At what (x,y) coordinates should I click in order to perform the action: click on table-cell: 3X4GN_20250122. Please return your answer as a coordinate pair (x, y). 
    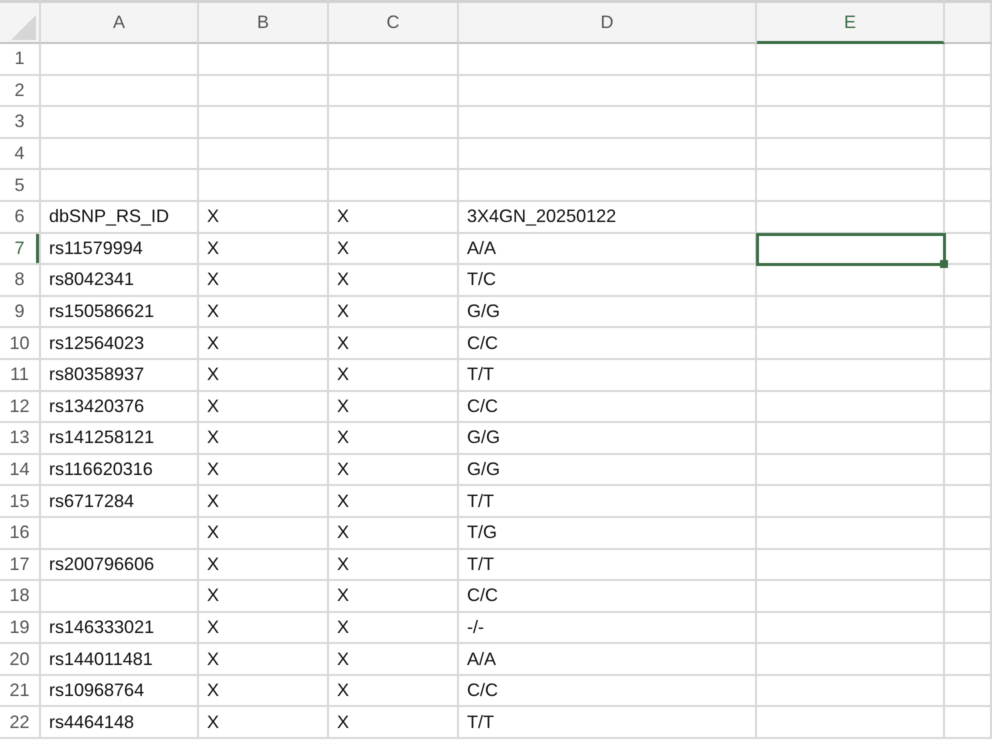
    Looking at the image, I should click on (608, 218).